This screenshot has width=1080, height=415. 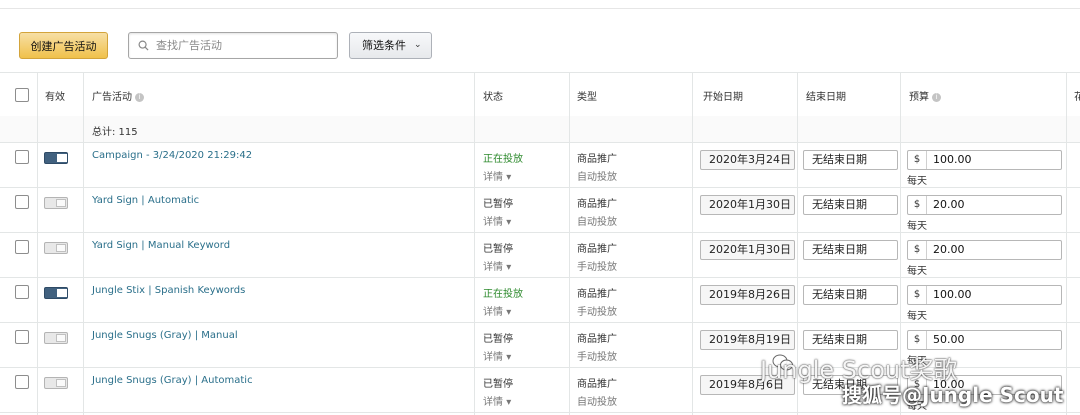 I want to click on col-status: 状态, so click(x=493, y=95).